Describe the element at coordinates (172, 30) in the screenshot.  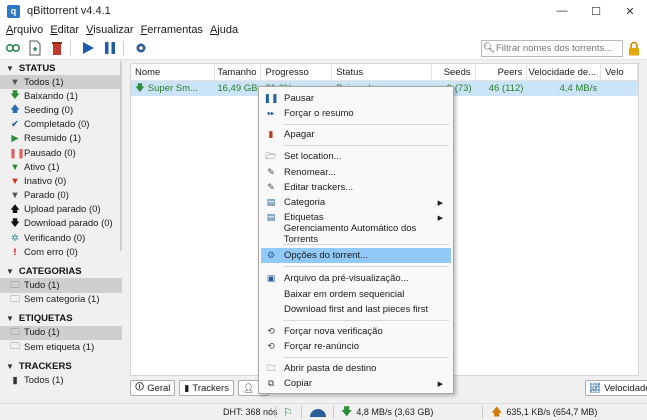
I see `menu-ferramentas: Ferramentas` at that location.